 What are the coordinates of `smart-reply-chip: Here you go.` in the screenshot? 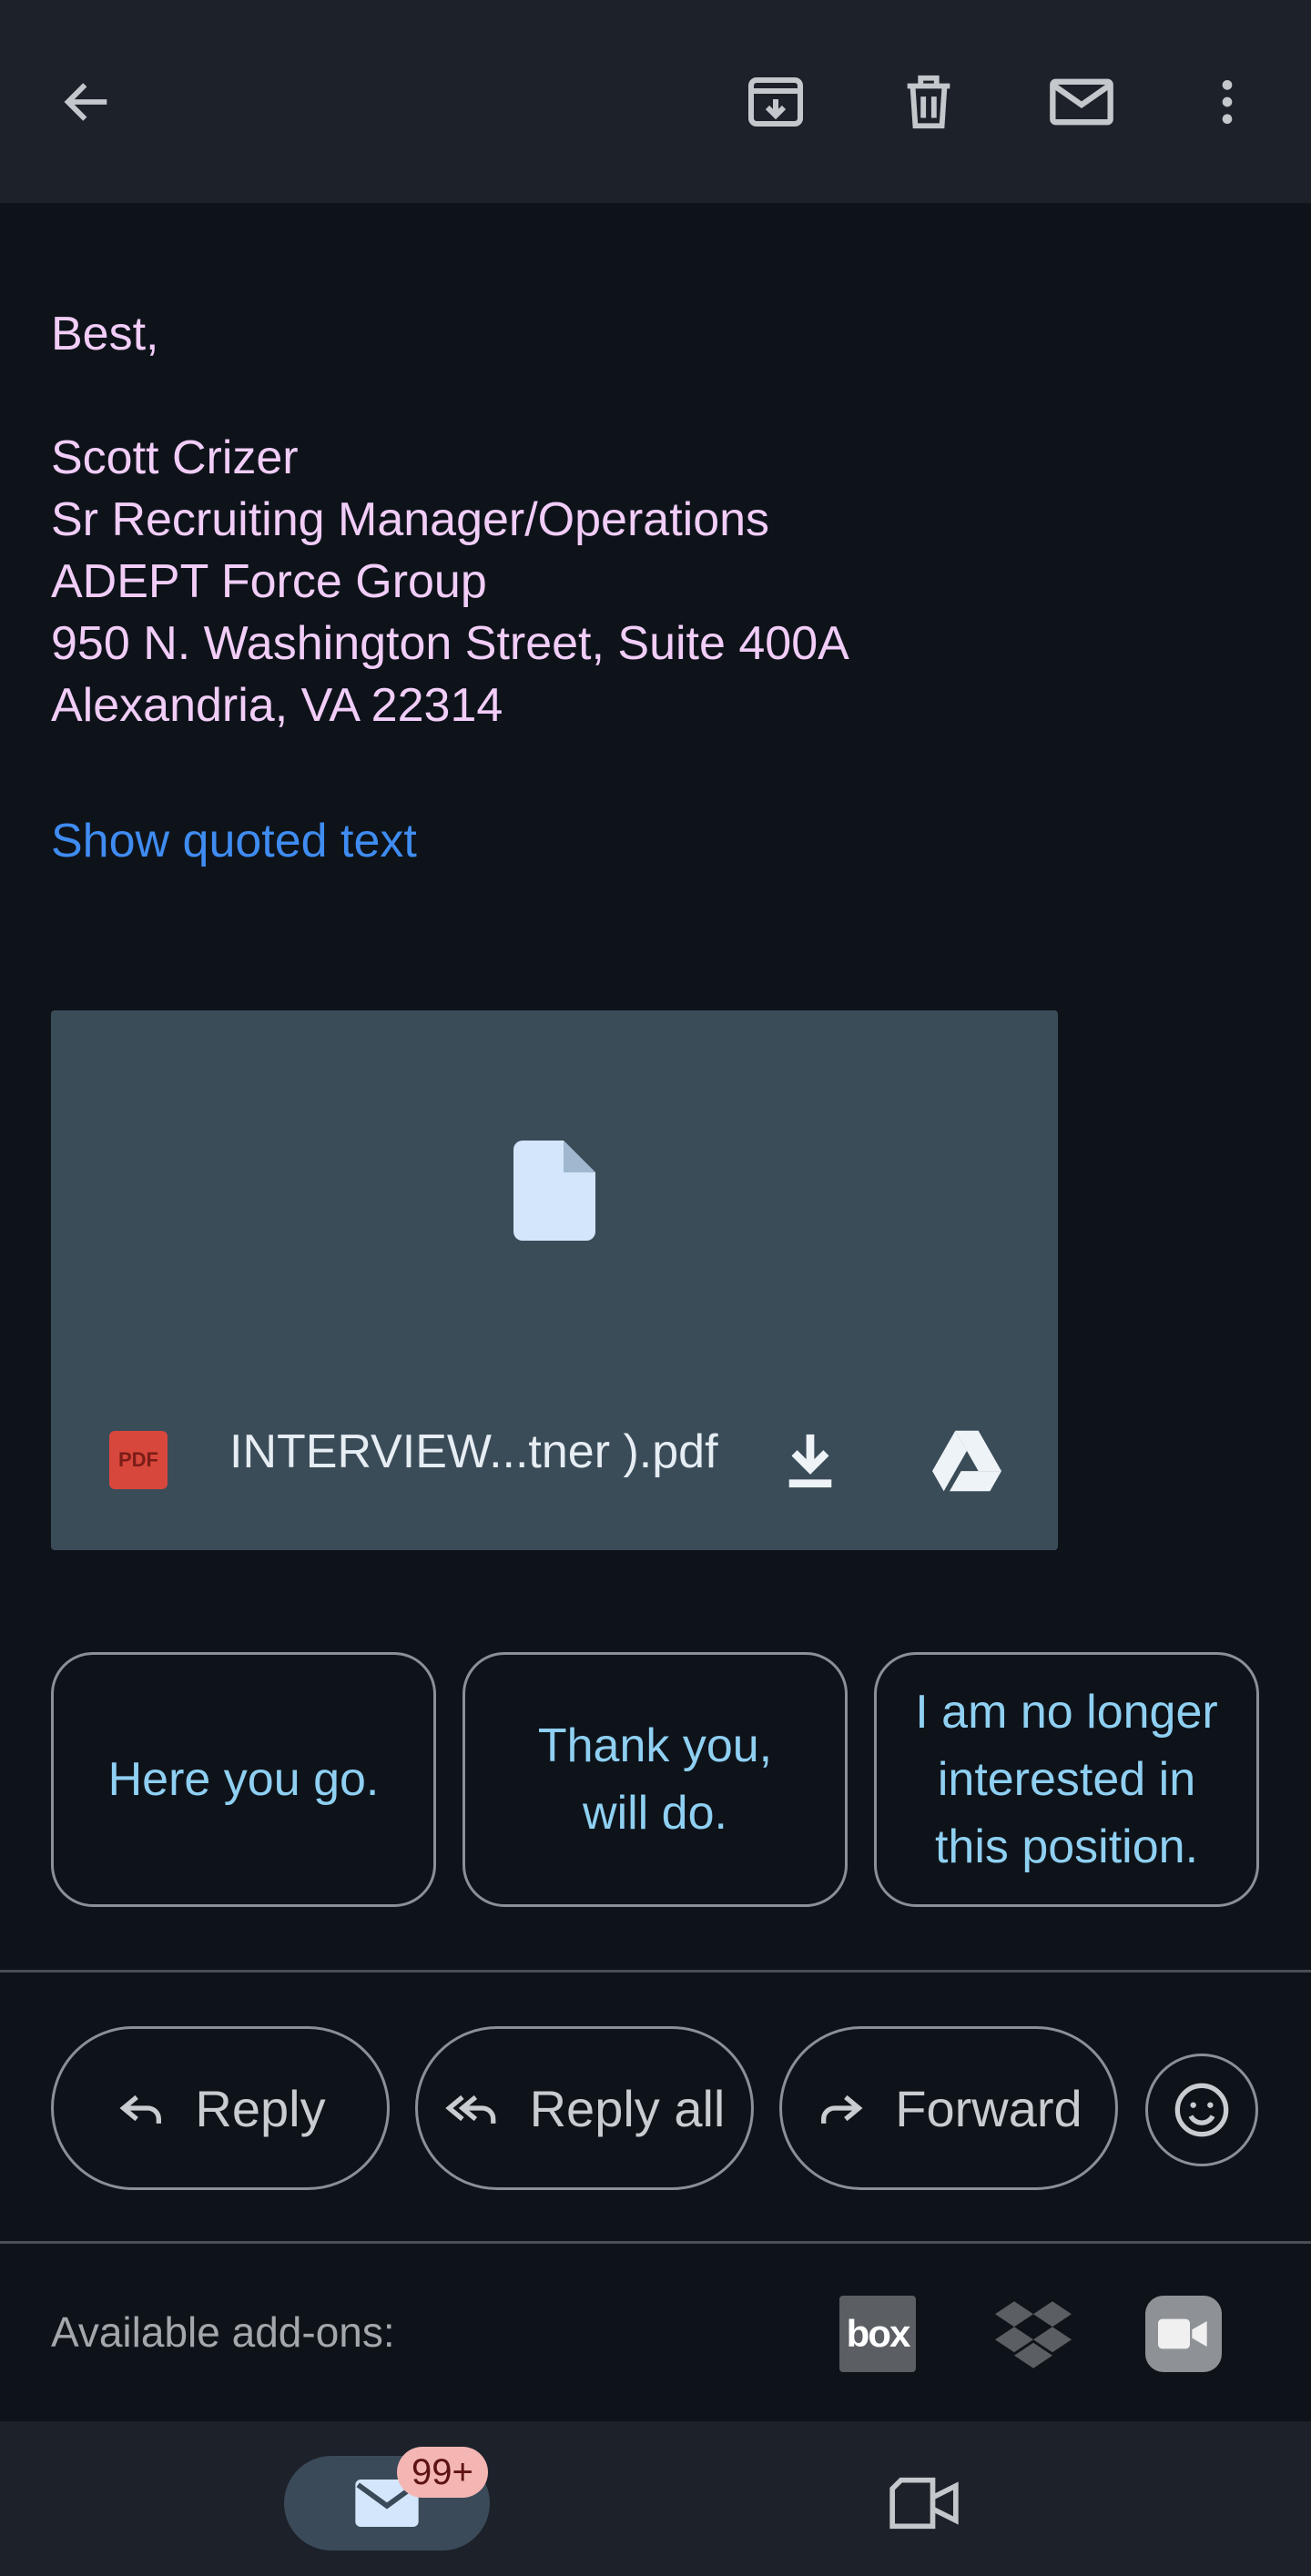 It's located at (244, 1779).